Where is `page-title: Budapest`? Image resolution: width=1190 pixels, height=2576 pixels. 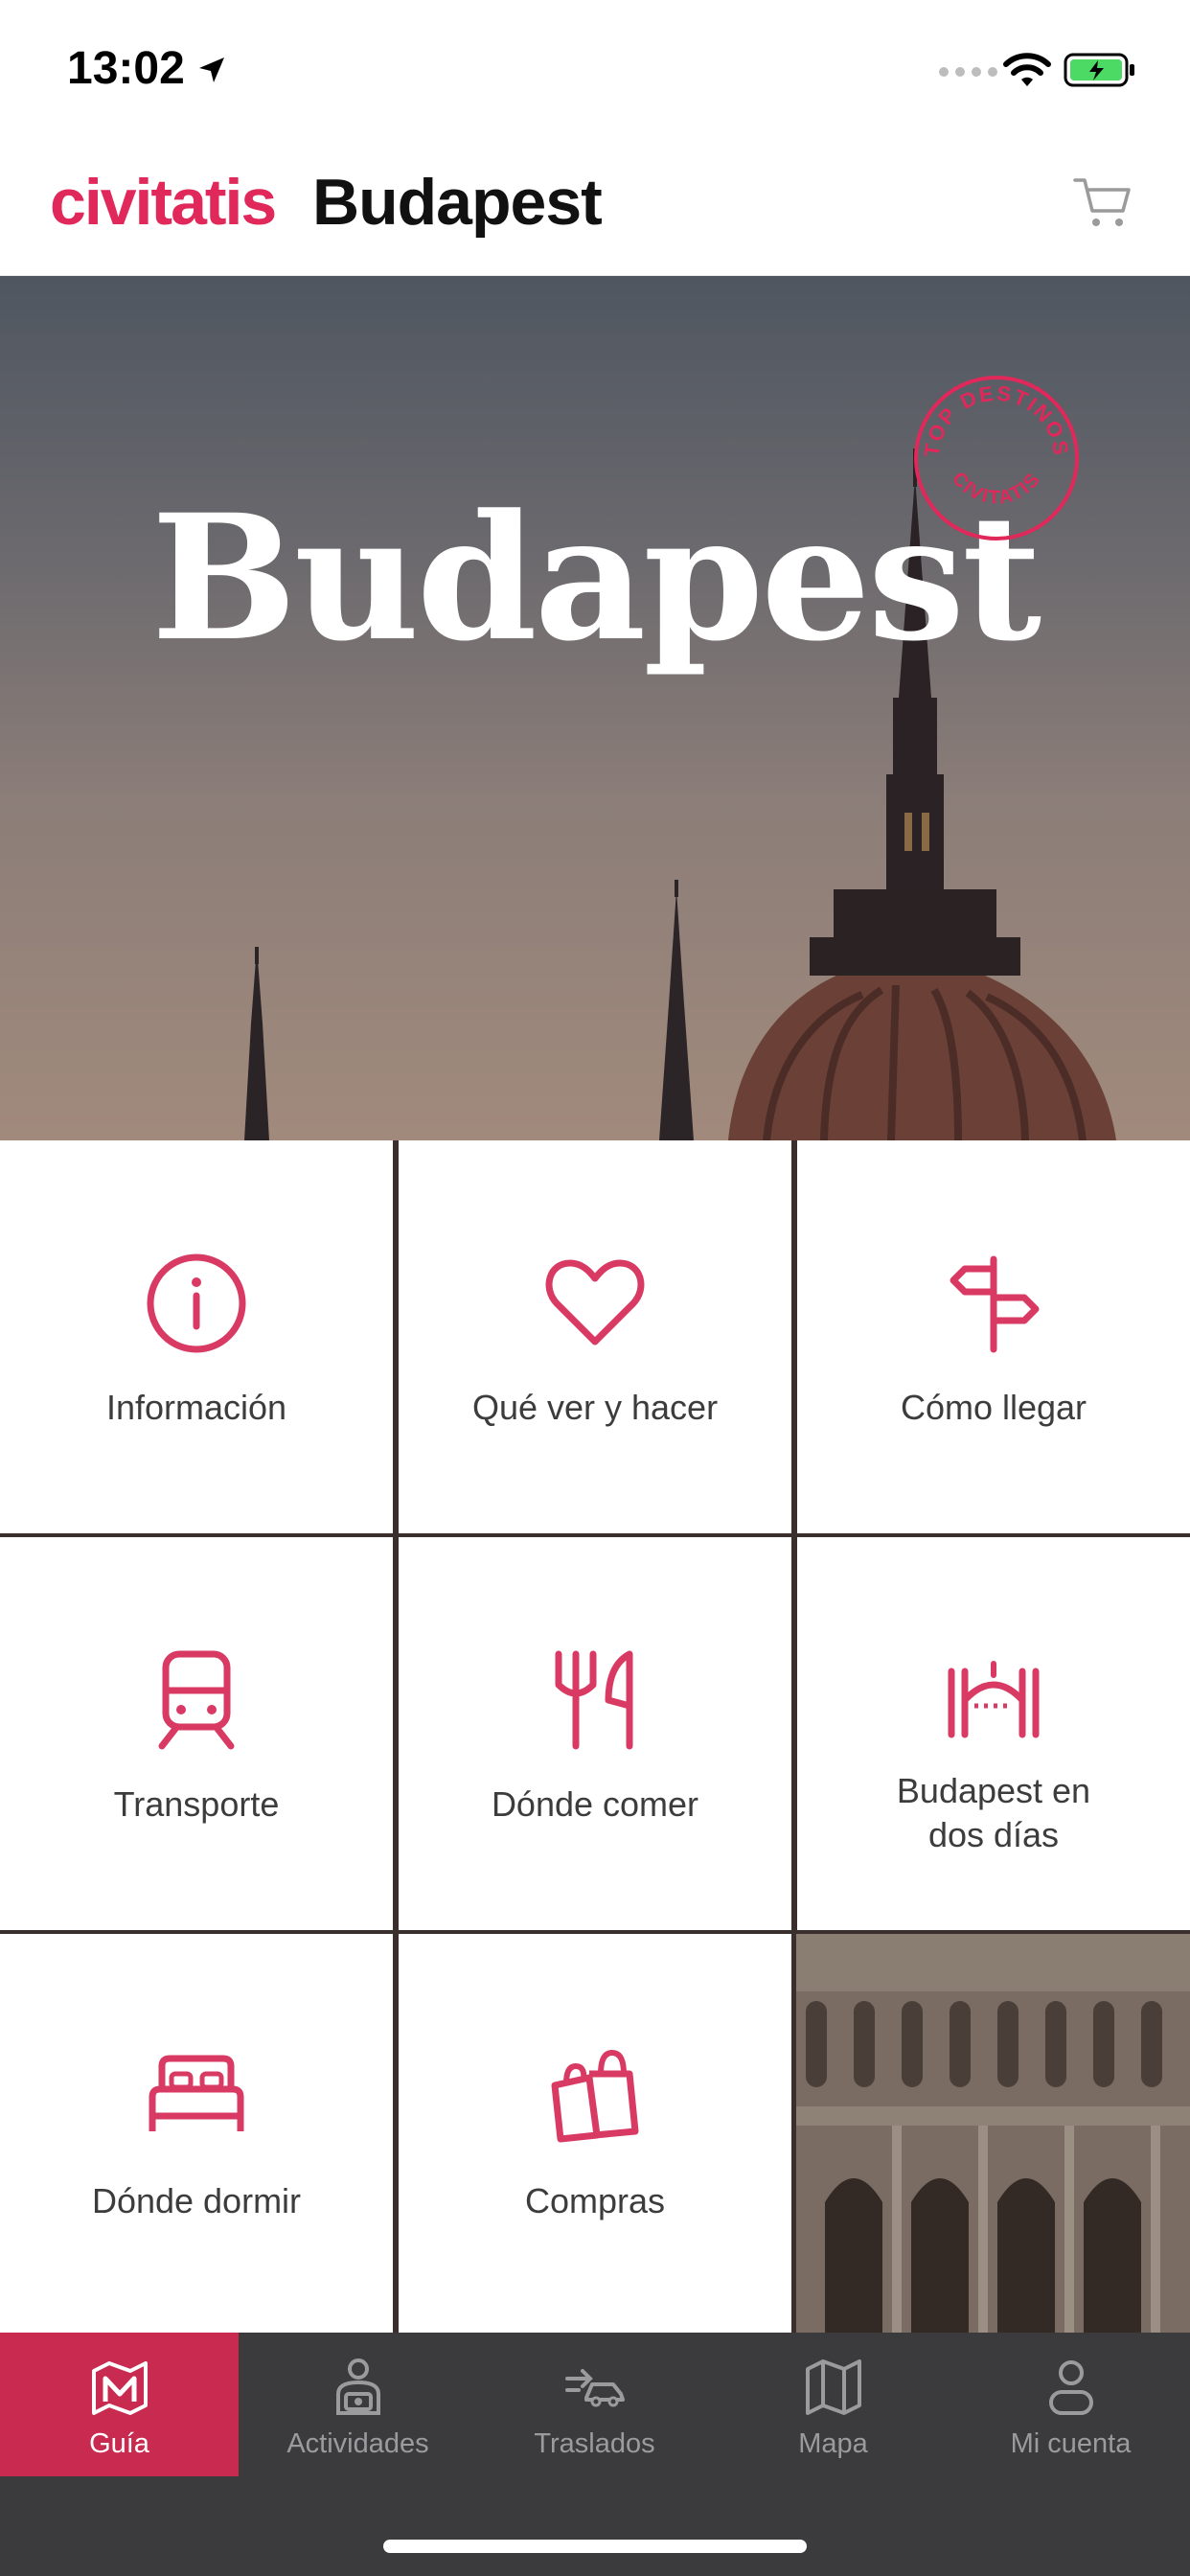
page-title: Budapest is located at coordinates (458, 202).